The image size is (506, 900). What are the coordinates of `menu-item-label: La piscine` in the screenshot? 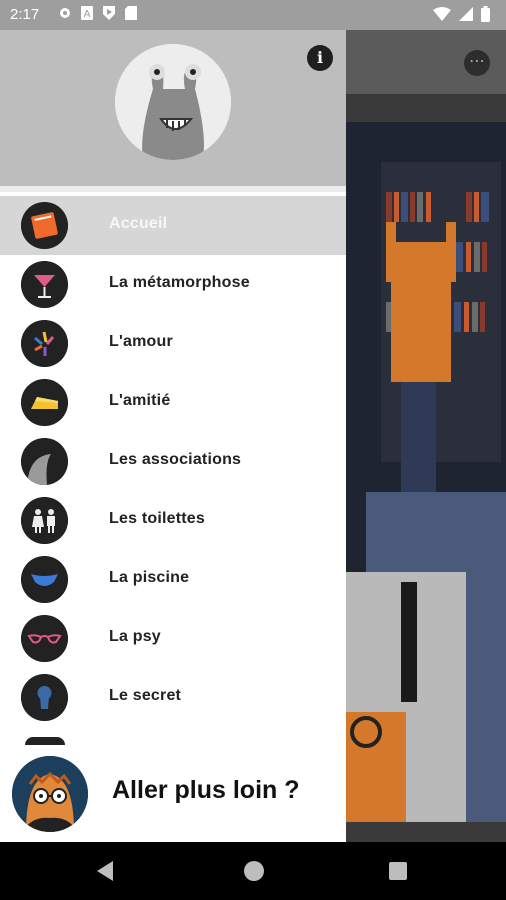 It's located at (149, 577).